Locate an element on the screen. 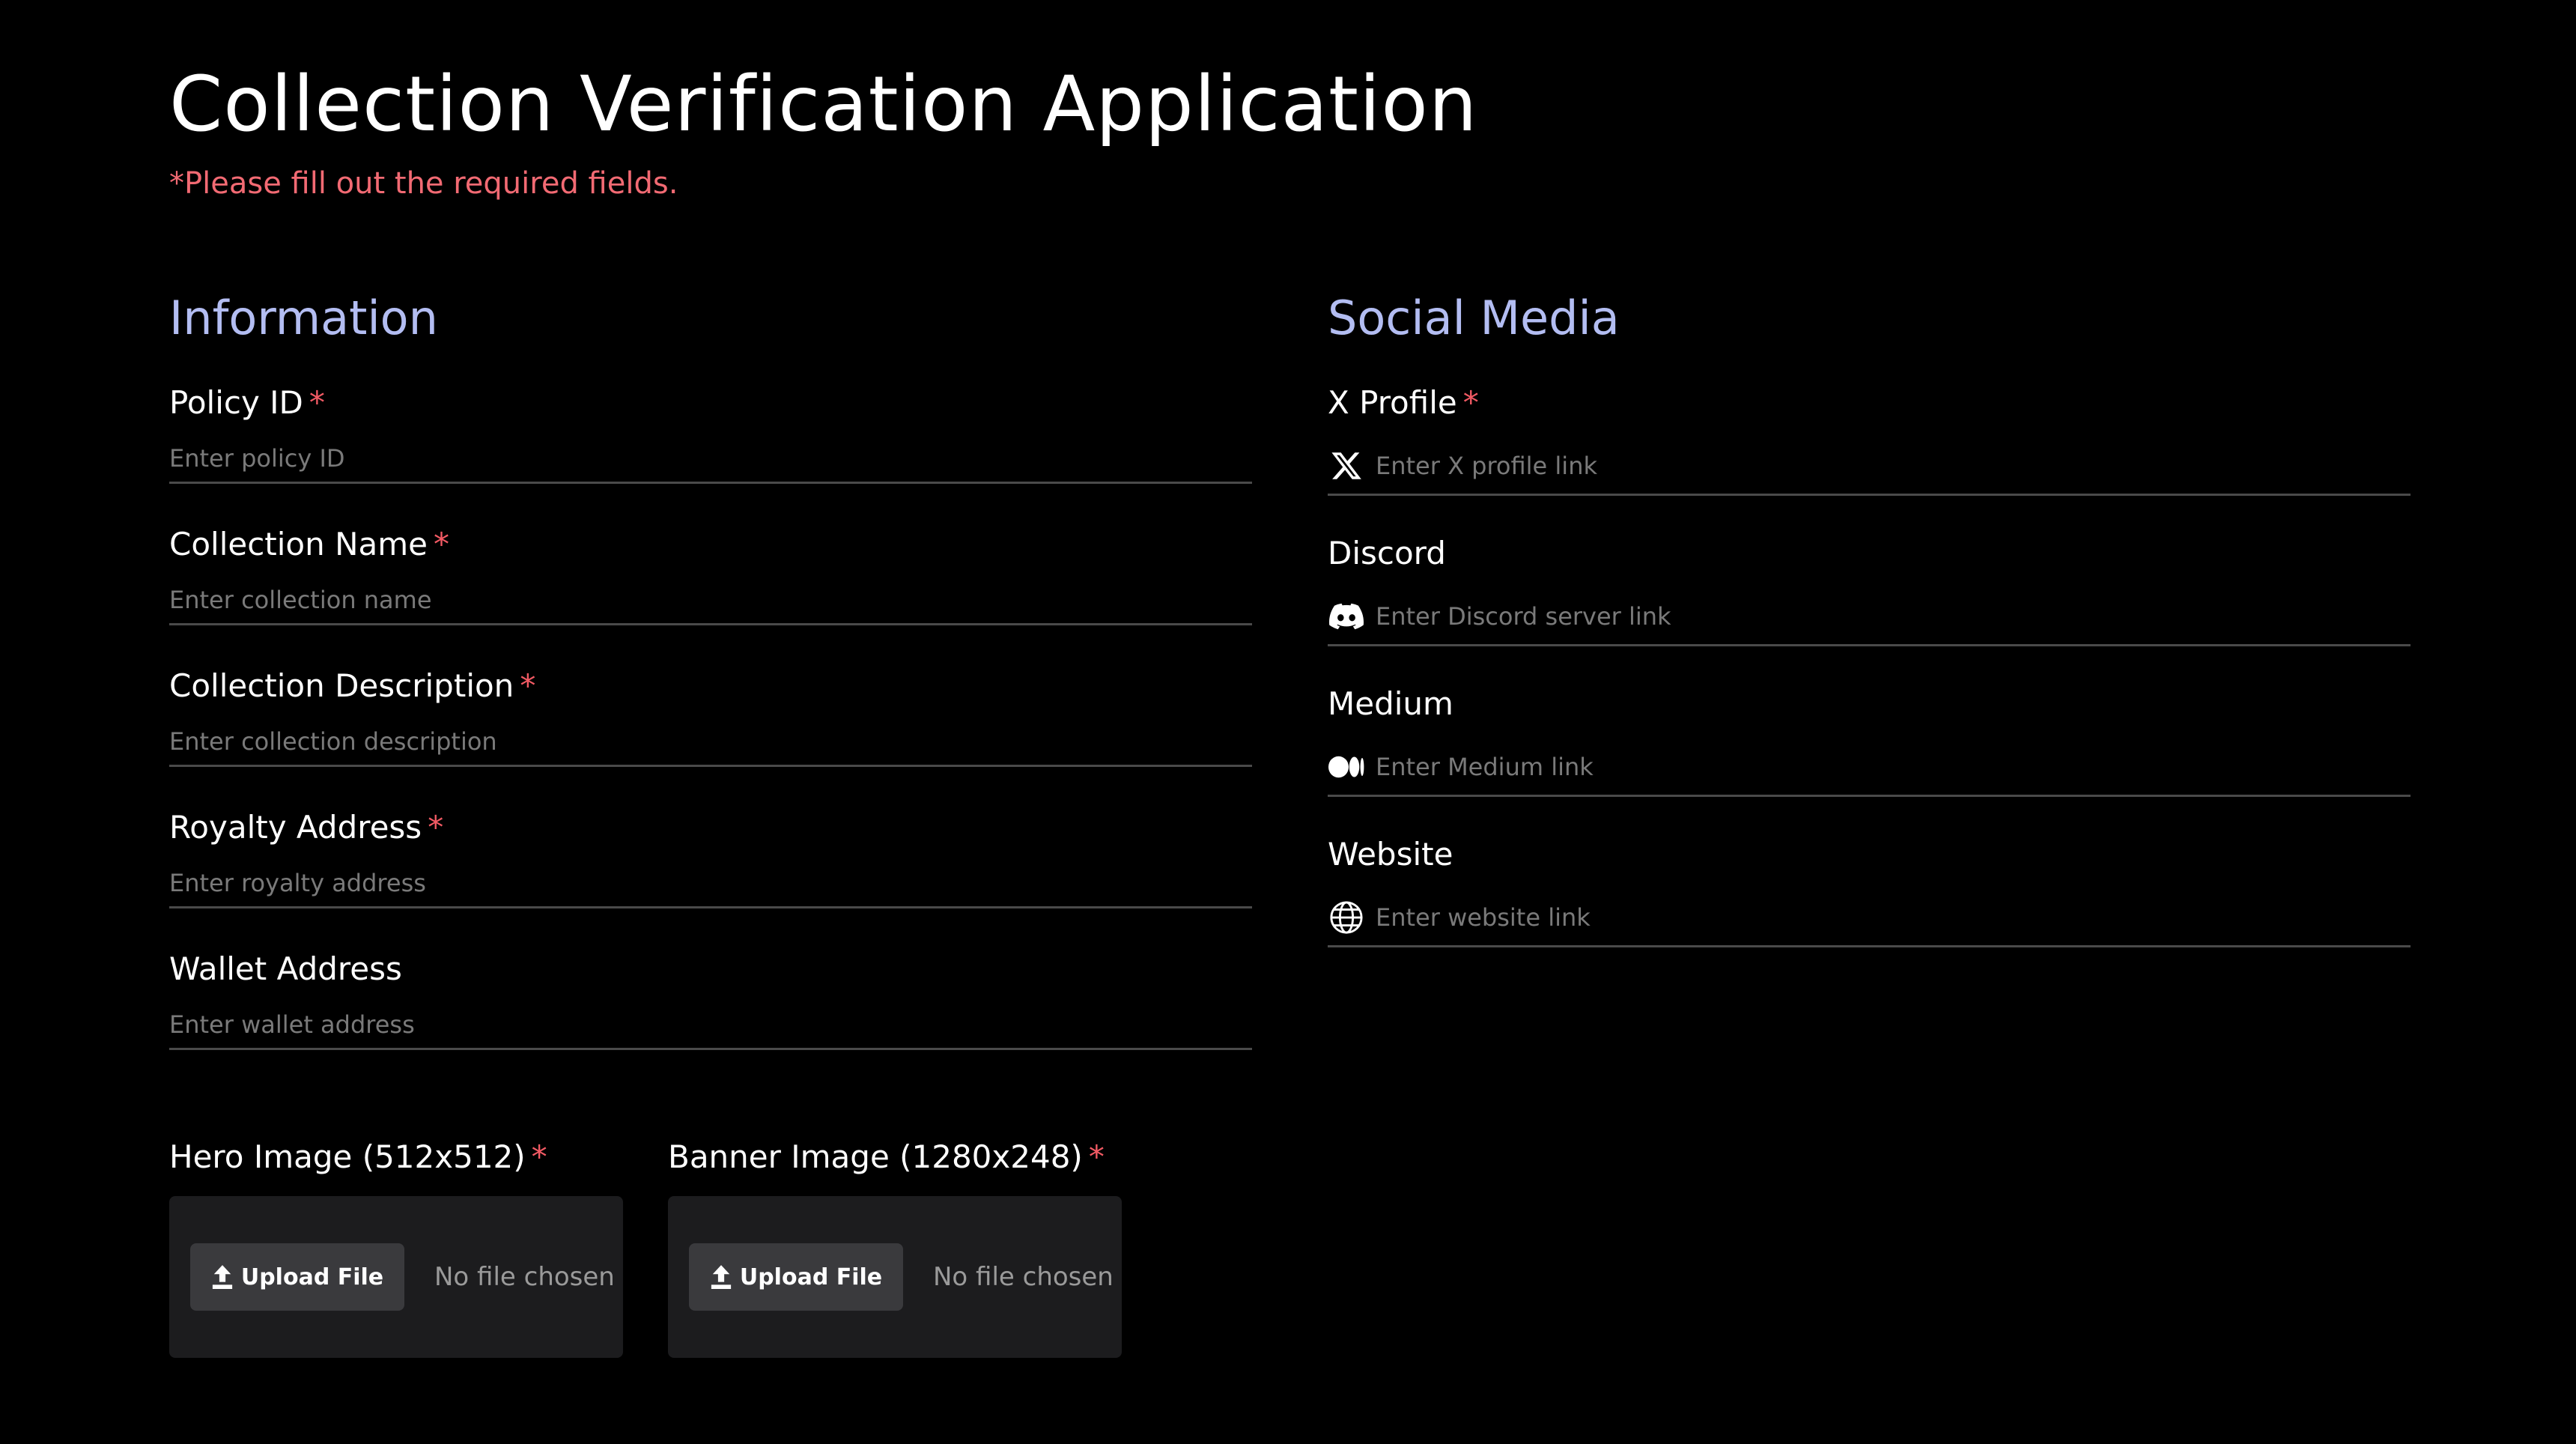 The height and width of the screenshot is (1444, 2576). hero-image-label: Hero Image (512x512) * is located at coordinates (396, 1157).